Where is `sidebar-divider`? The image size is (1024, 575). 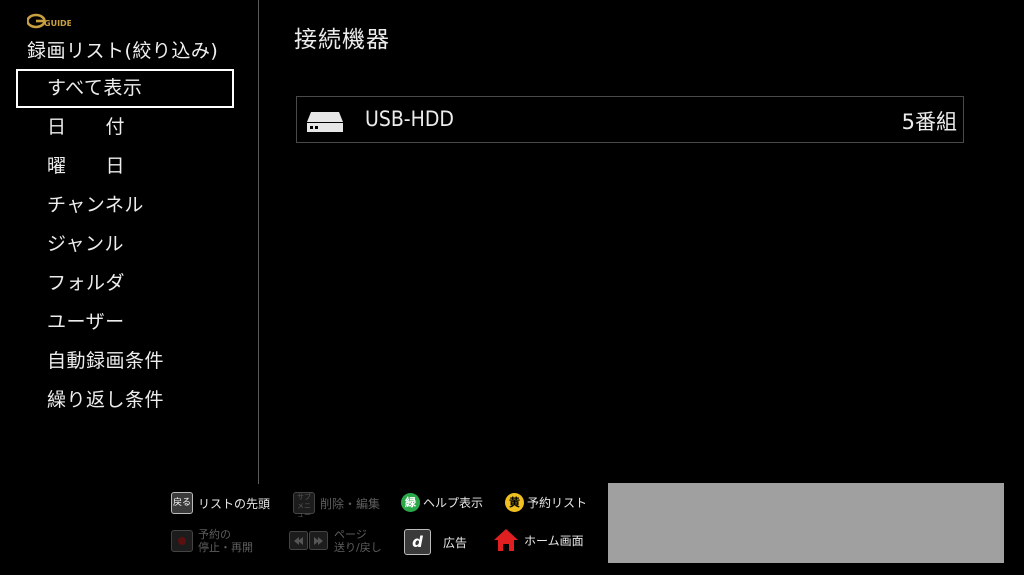 sidebar-divider is located at coordinates (258, 242).